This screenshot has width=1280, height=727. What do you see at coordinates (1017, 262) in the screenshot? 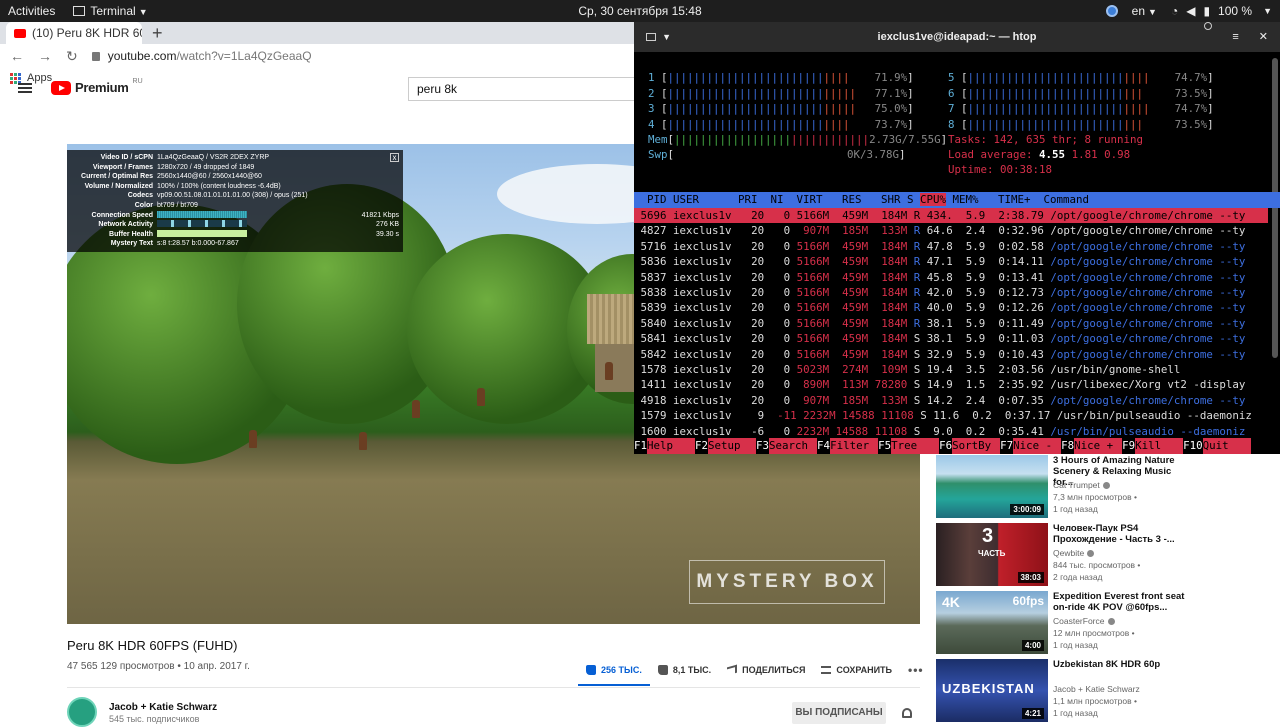
I see `time: 0:14.11` at bounding box center [1017, 262].